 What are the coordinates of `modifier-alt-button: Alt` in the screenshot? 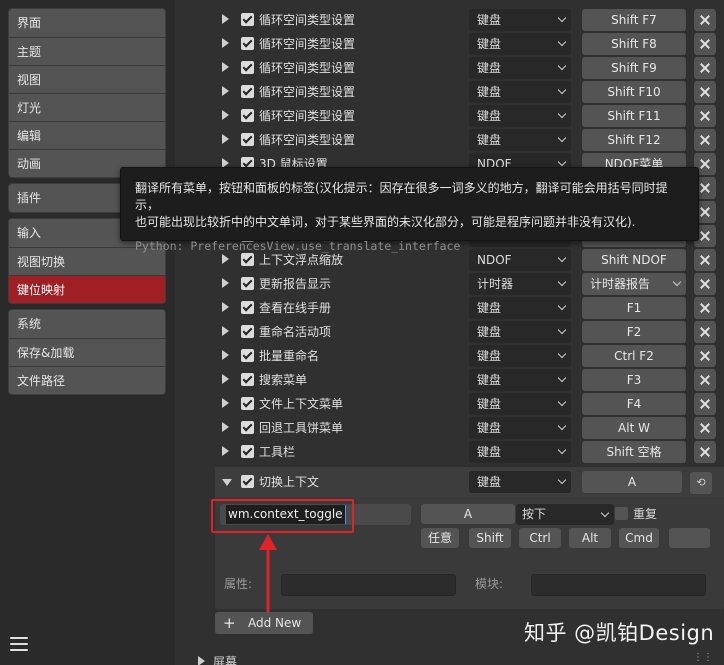 It's located at (590, 538).